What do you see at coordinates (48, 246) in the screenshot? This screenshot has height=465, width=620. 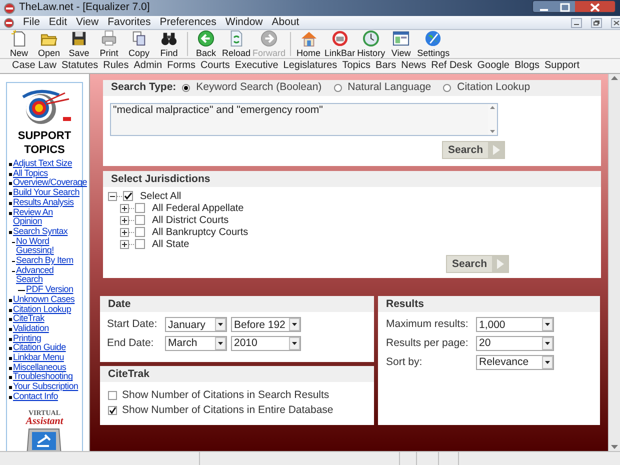 I see `topic-link: No Word Guessing!` at bounding box center [48, 246].